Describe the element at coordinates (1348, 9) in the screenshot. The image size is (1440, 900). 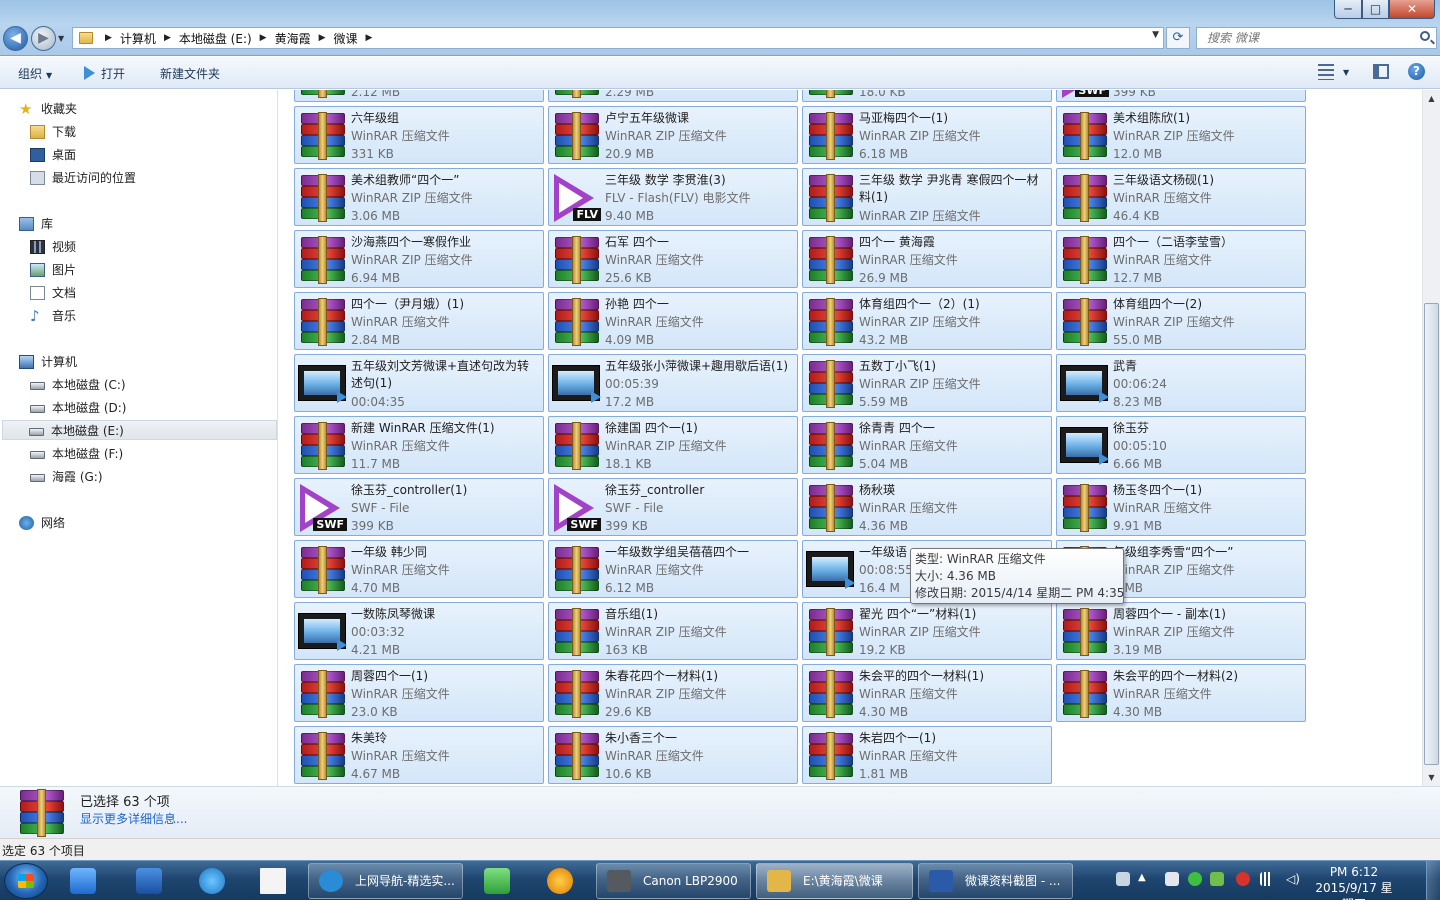
I see `minimize-button: ─` at that location.